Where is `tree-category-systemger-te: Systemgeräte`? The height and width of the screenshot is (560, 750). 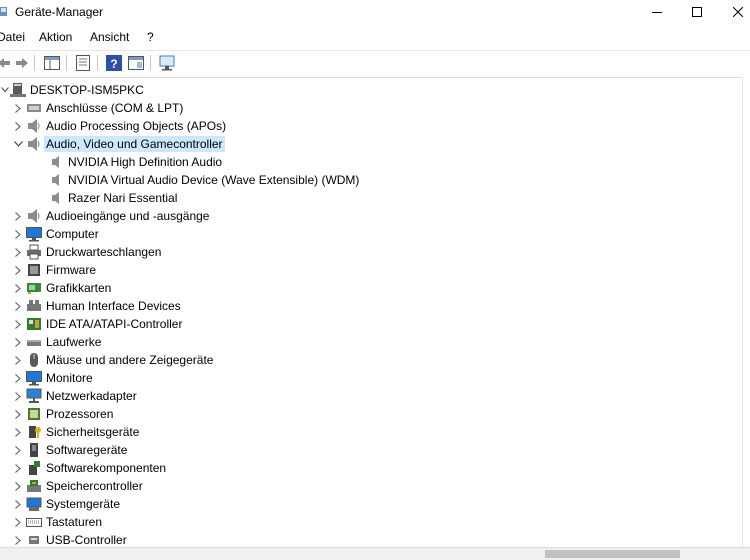 tree-category-systemger-te: Systemgeräte is located at coordinates (65, 504).